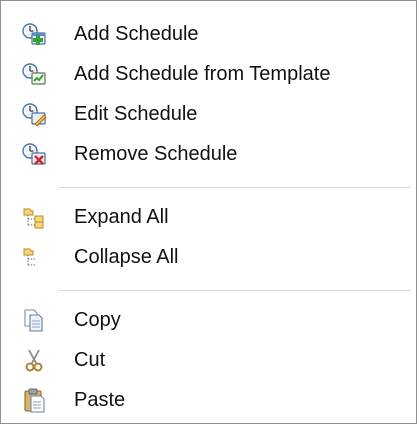  I want to click on remove-schedule-icon, so click(34, 154).